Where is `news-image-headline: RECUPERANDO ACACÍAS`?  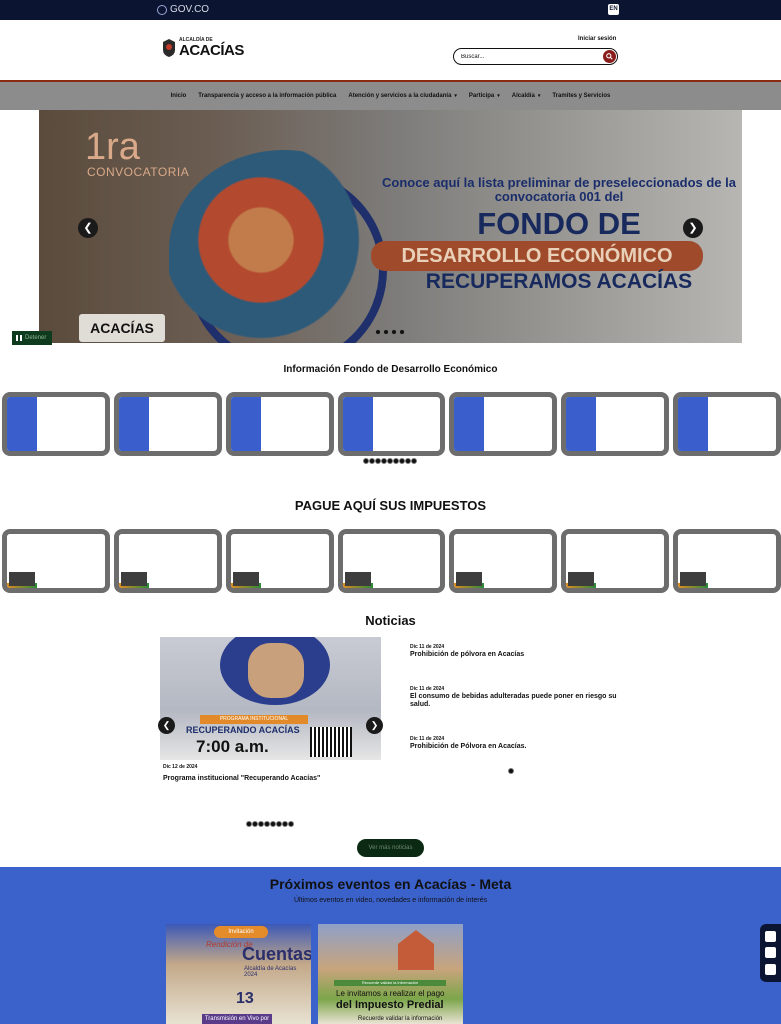 news-image-headline: RECUPERANDO ACACÍAS is located at coordinates (243, 730).